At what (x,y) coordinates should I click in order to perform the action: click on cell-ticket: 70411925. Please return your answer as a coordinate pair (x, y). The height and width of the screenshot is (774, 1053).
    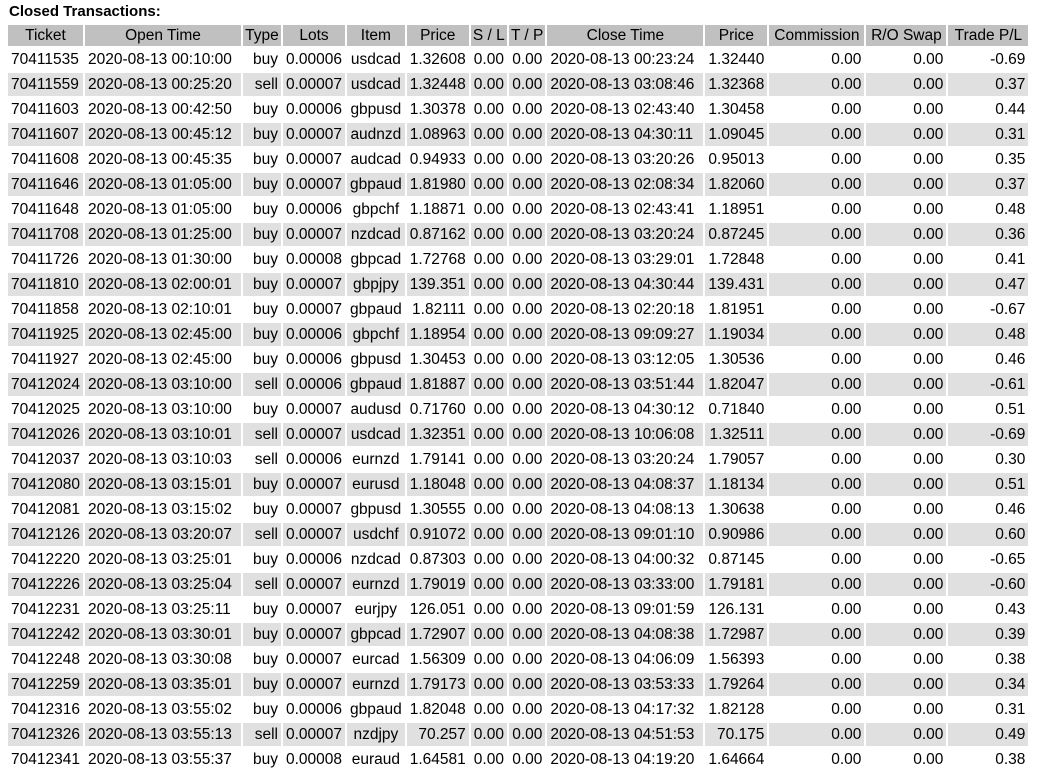
    Looking at the image, I should click on (45, 334).